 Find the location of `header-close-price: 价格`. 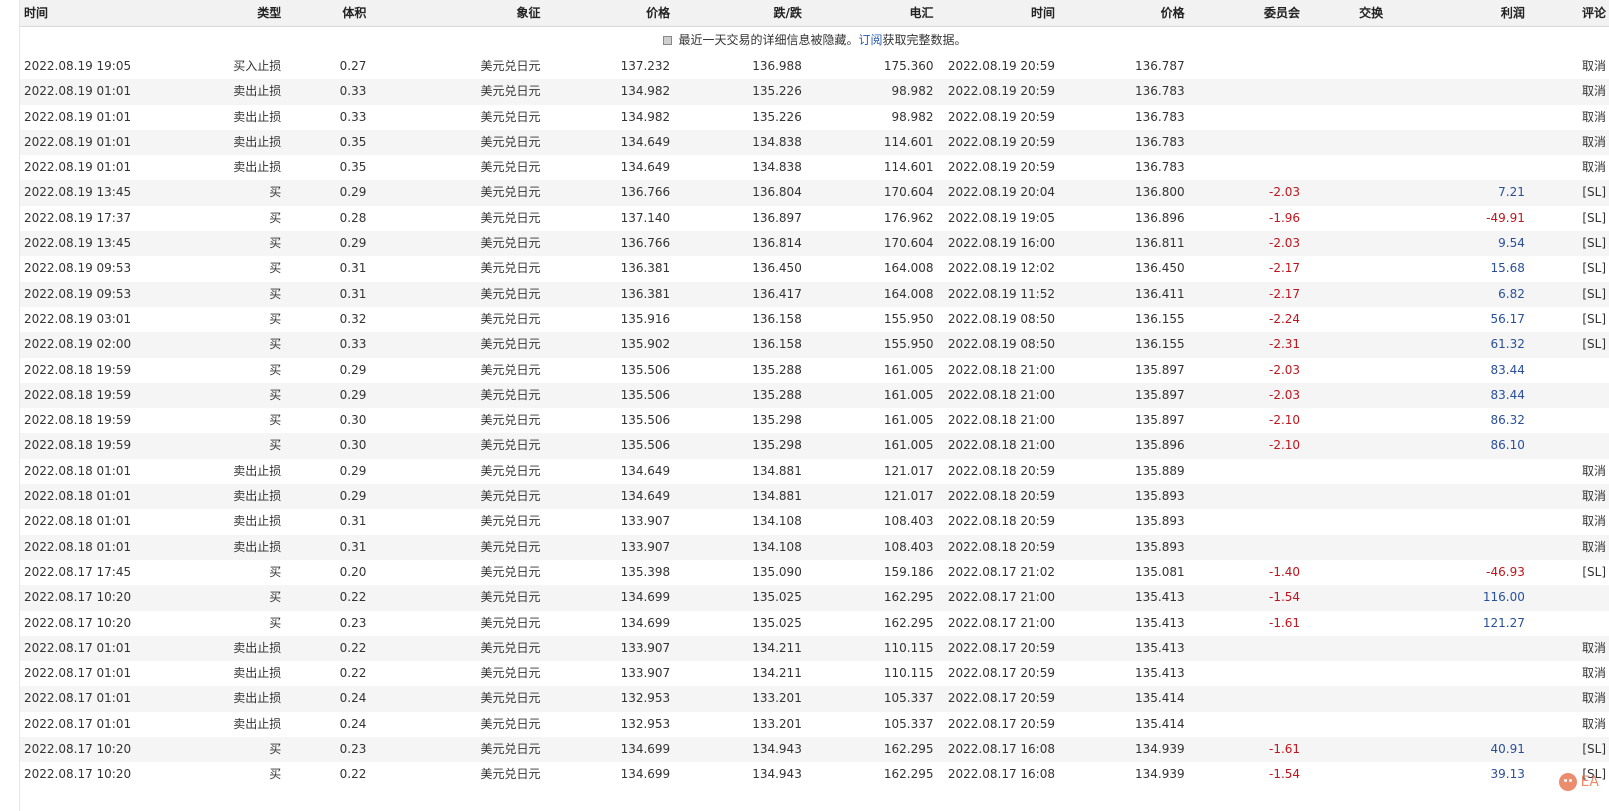

header-close-price: 价格 is located at coordinates (1124, 13).